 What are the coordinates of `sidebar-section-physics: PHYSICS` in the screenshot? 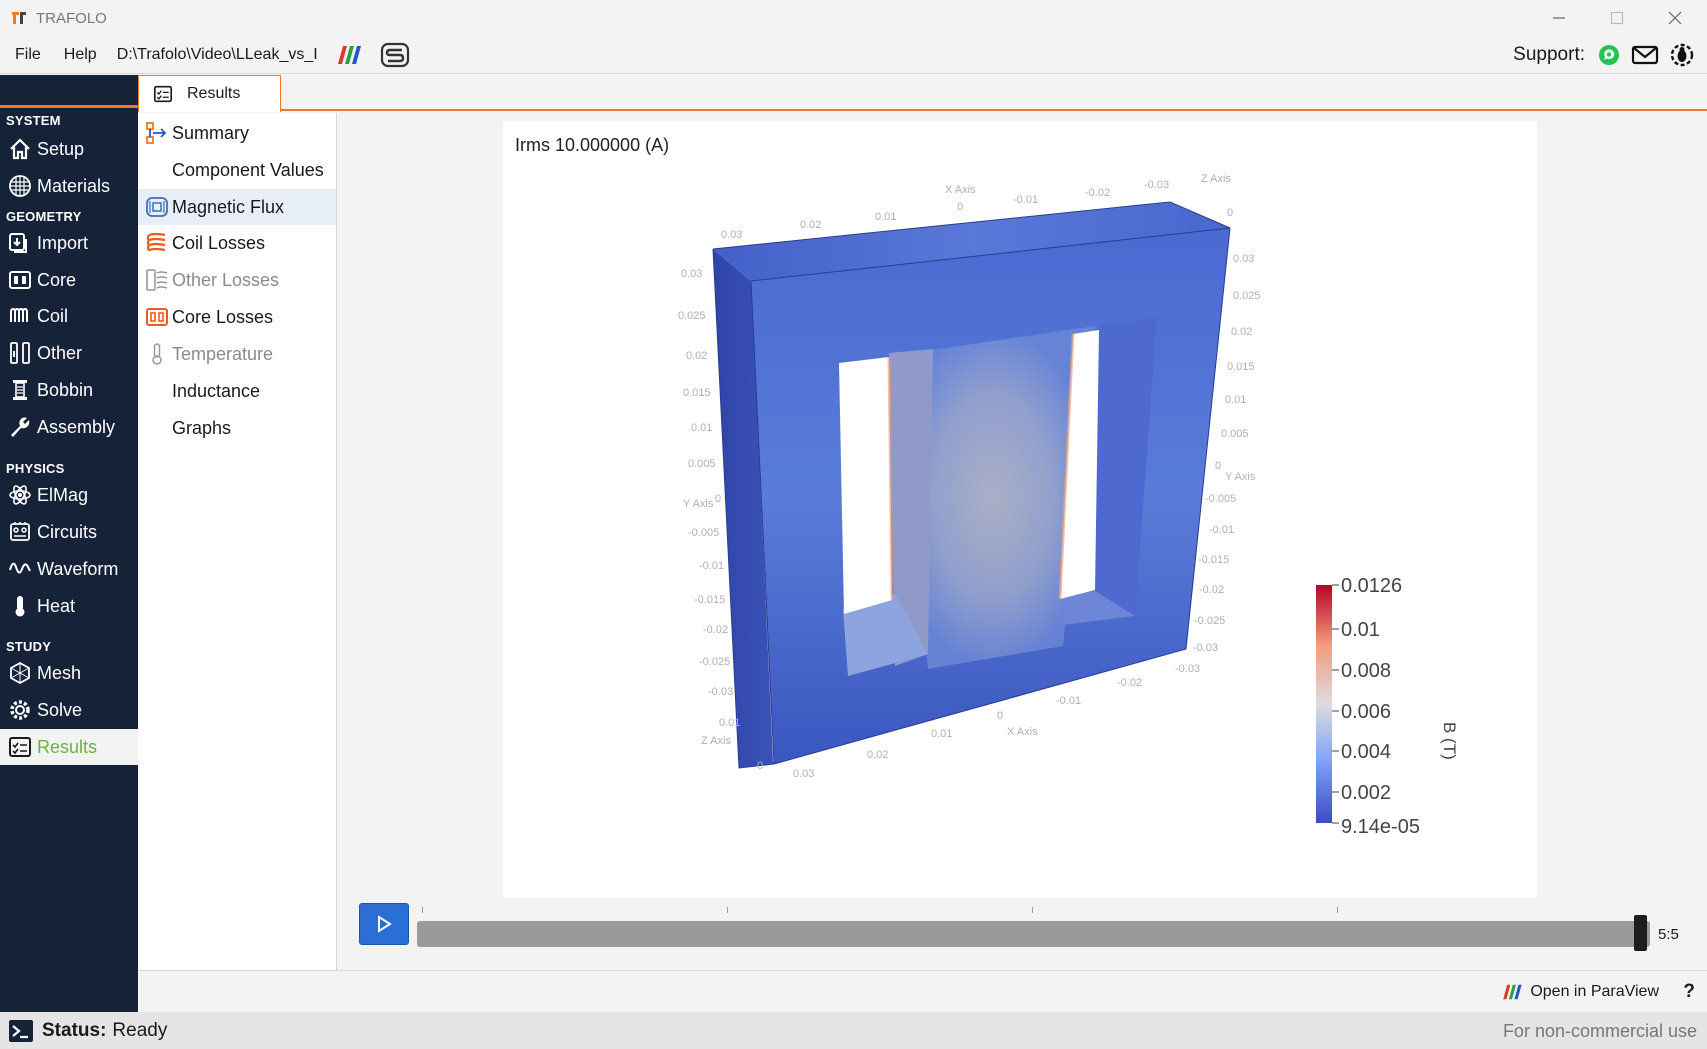 It's located at (35, 468).